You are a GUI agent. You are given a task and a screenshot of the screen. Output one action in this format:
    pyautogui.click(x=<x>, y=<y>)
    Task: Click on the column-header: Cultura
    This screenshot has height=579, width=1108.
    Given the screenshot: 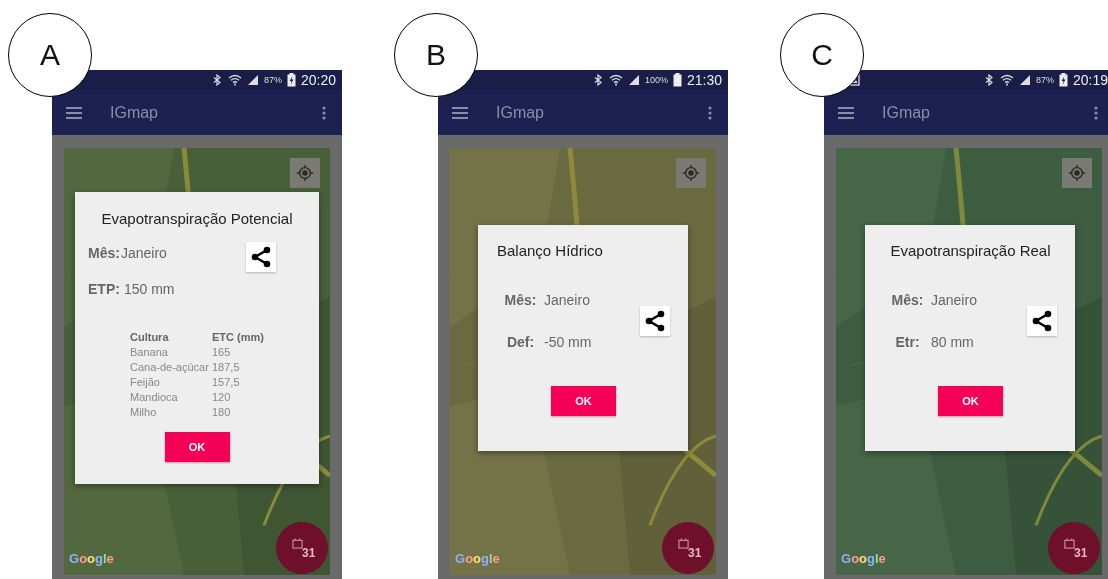 What is the action you would take?
    pyautogui.click(x=171, y=336)
    